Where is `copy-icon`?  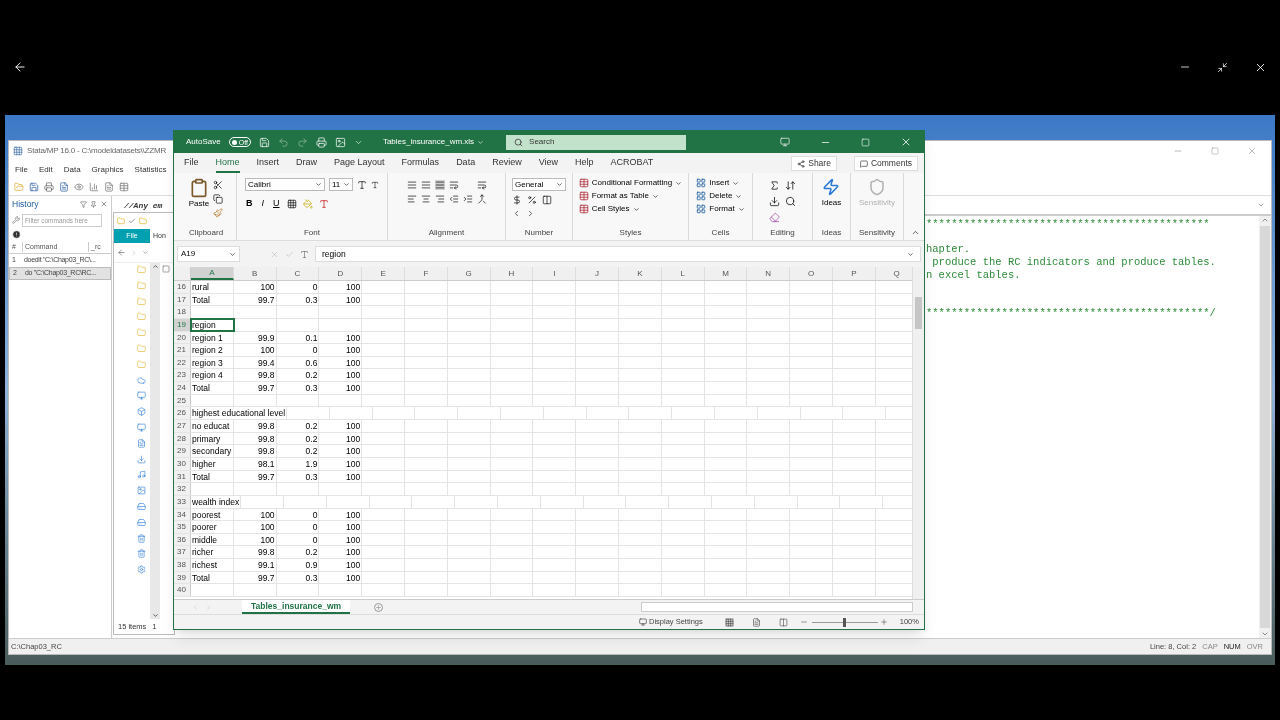
copy-icon is located at coordinates (218, 199).